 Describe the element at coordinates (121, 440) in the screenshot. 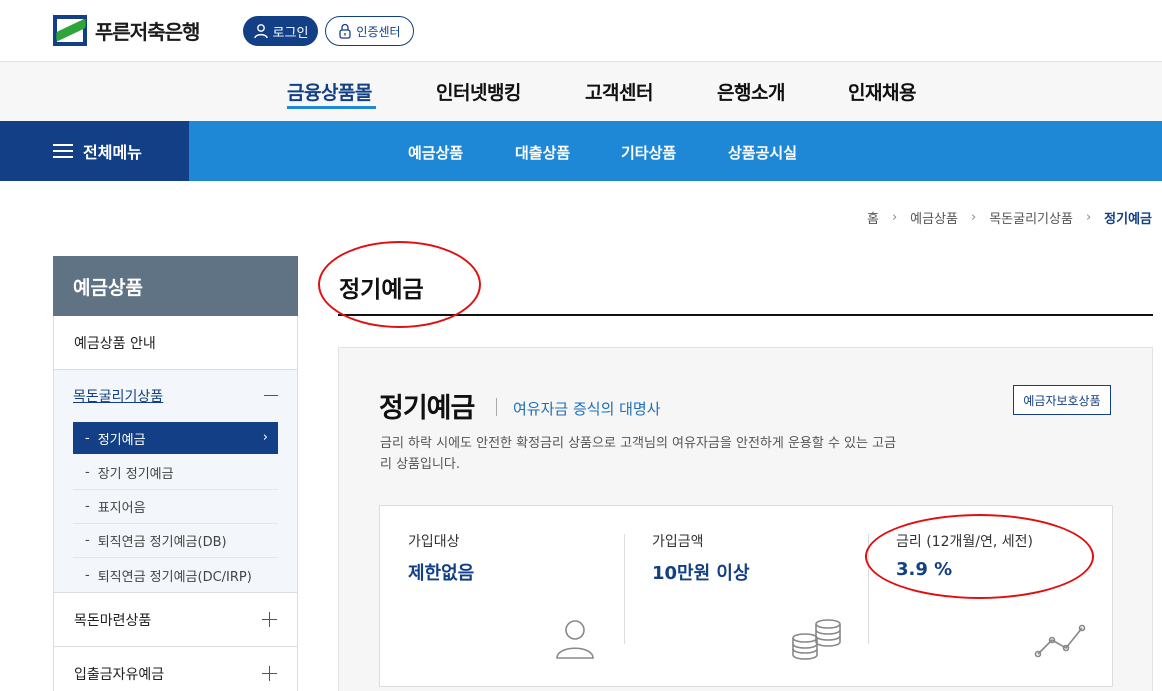

I see `side-nav-sub-label: 정기예금` at that location.